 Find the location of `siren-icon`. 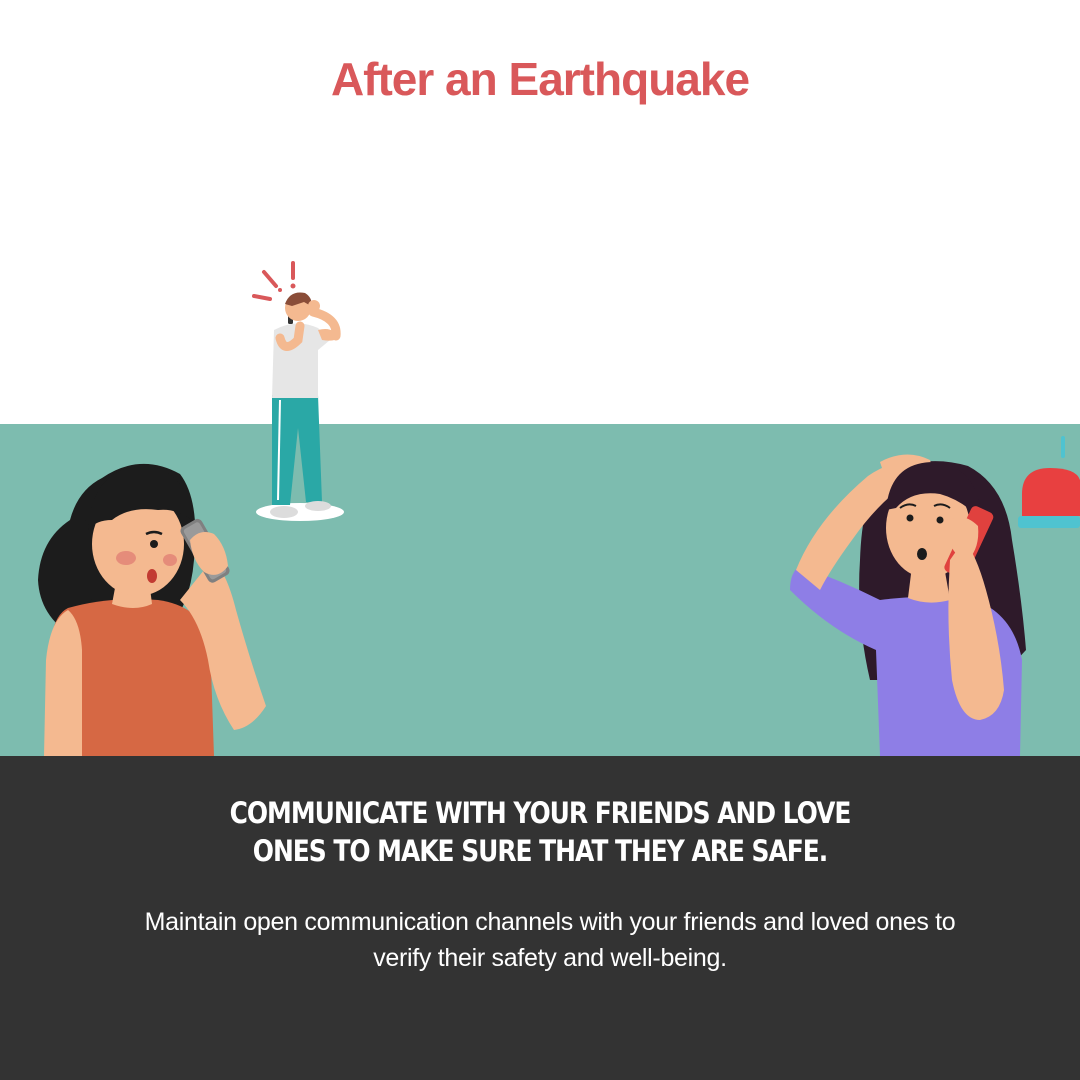

siren-icon is located at coordinates (1049, 482).